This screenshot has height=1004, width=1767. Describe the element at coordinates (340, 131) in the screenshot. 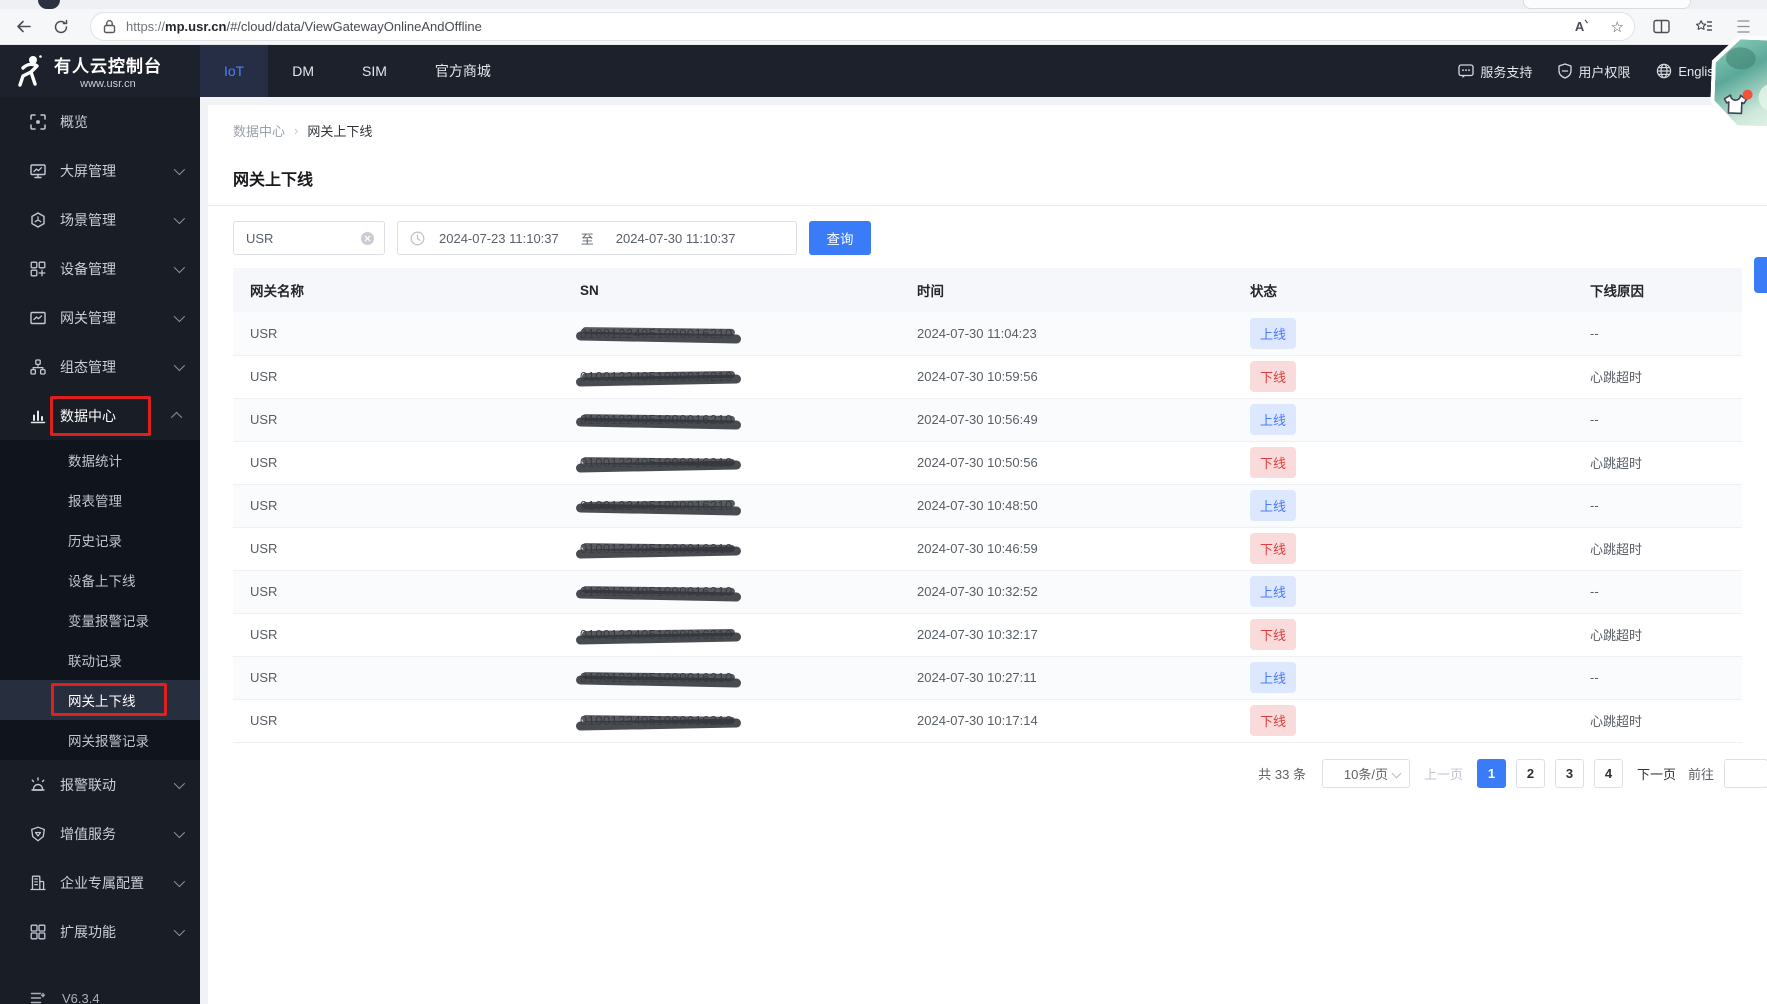

I see `breadcrumb-current: 网关上下线` at that location.